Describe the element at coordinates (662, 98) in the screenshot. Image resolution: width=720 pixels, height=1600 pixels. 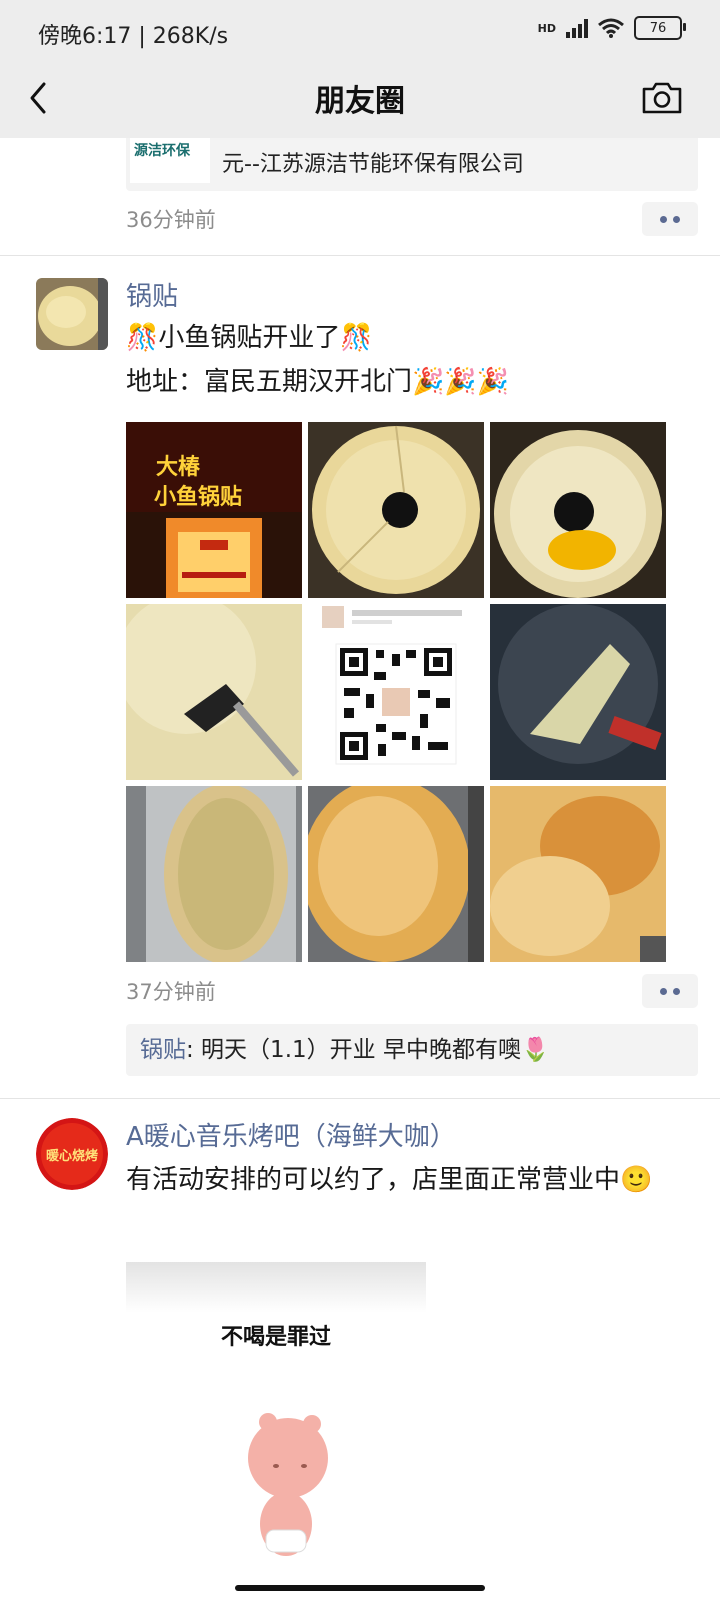
I see `camera-icon` at that location.